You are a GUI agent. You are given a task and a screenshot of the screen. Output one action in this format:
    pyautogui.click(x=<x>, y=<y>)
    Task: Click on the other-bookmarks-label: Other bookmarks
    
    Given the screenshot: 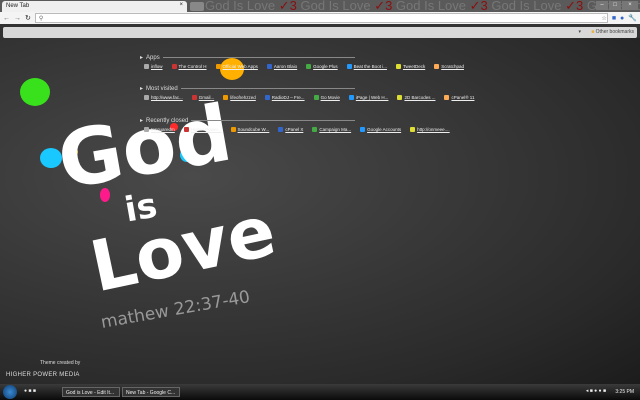 What is the action you would take?
    pyautogui.click(x=614, y=32)
    